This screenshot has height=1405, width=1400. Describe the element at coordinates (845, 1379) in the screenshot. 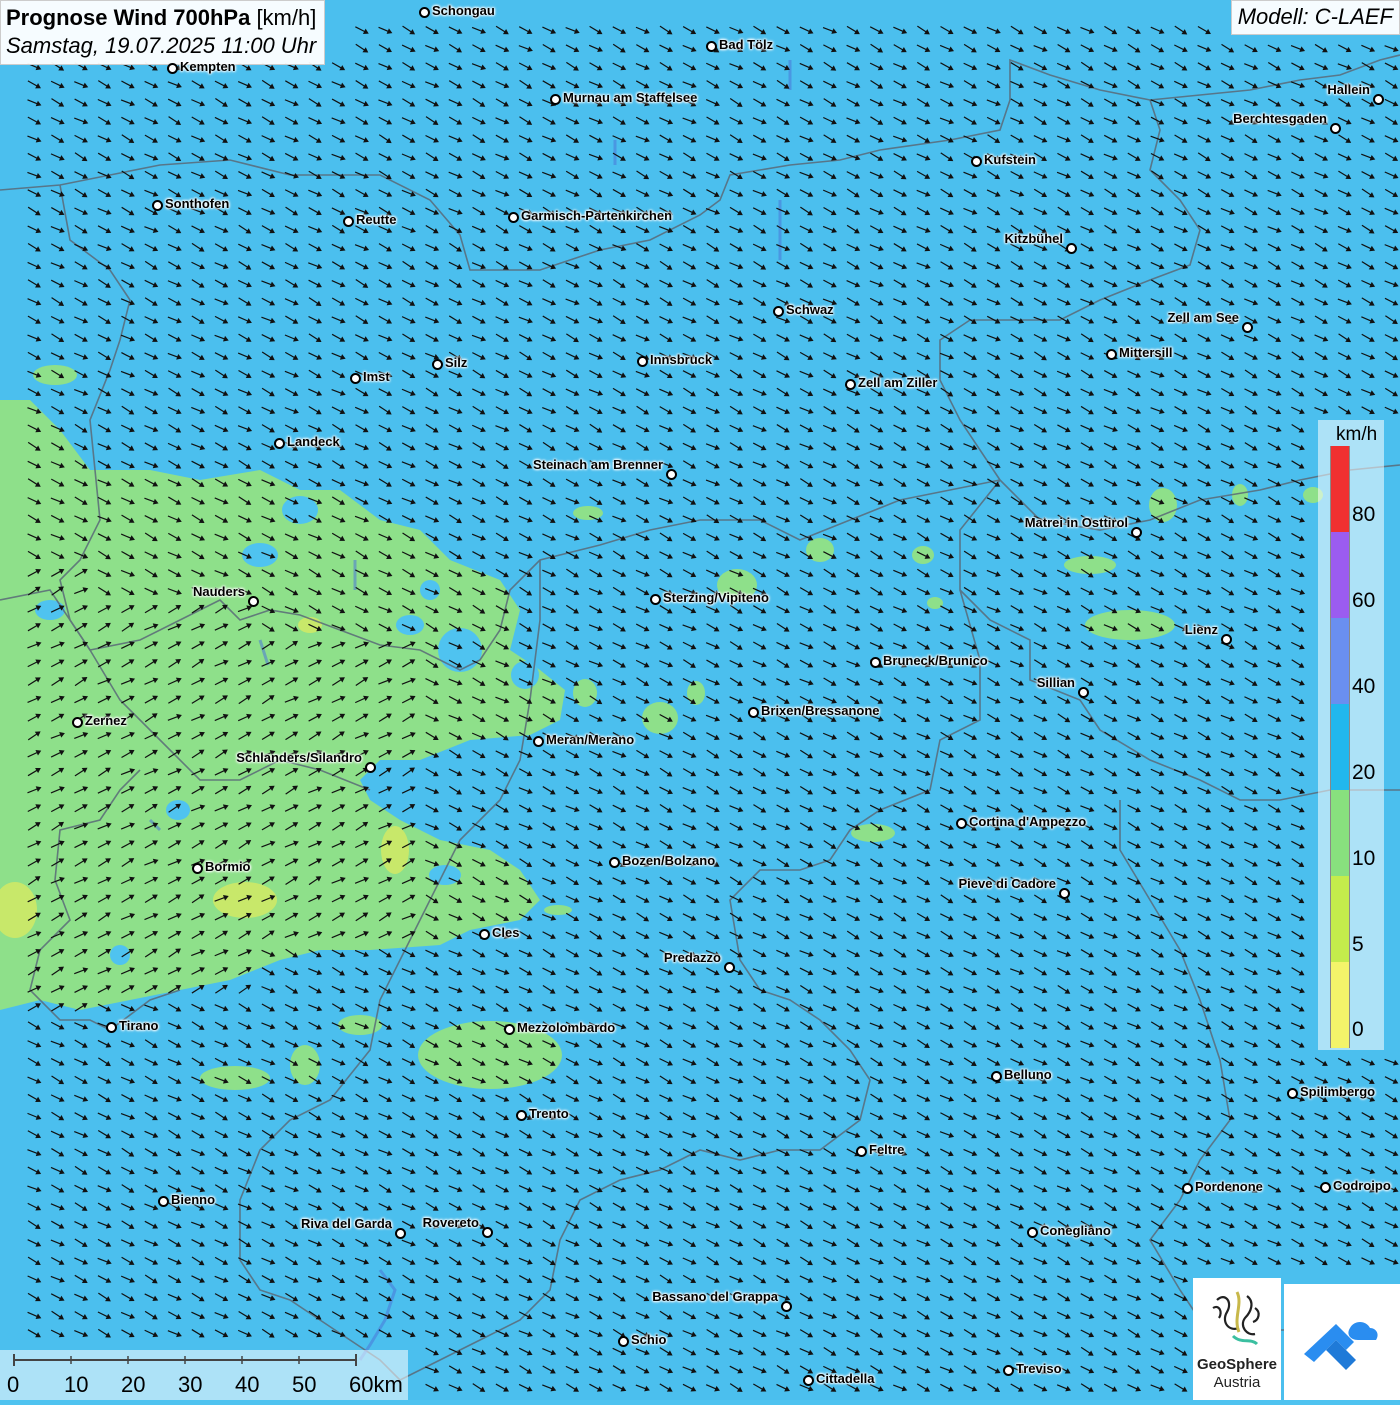

I see `city-label: Cittadella` at that location.